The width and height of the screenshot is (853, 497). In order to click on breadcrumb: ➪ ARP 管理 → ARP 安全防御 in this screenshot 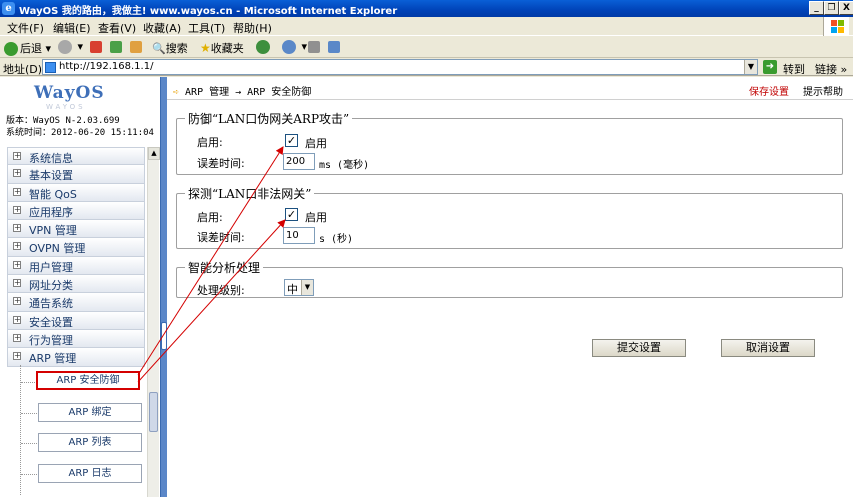, I will do `click(242, 90)`.